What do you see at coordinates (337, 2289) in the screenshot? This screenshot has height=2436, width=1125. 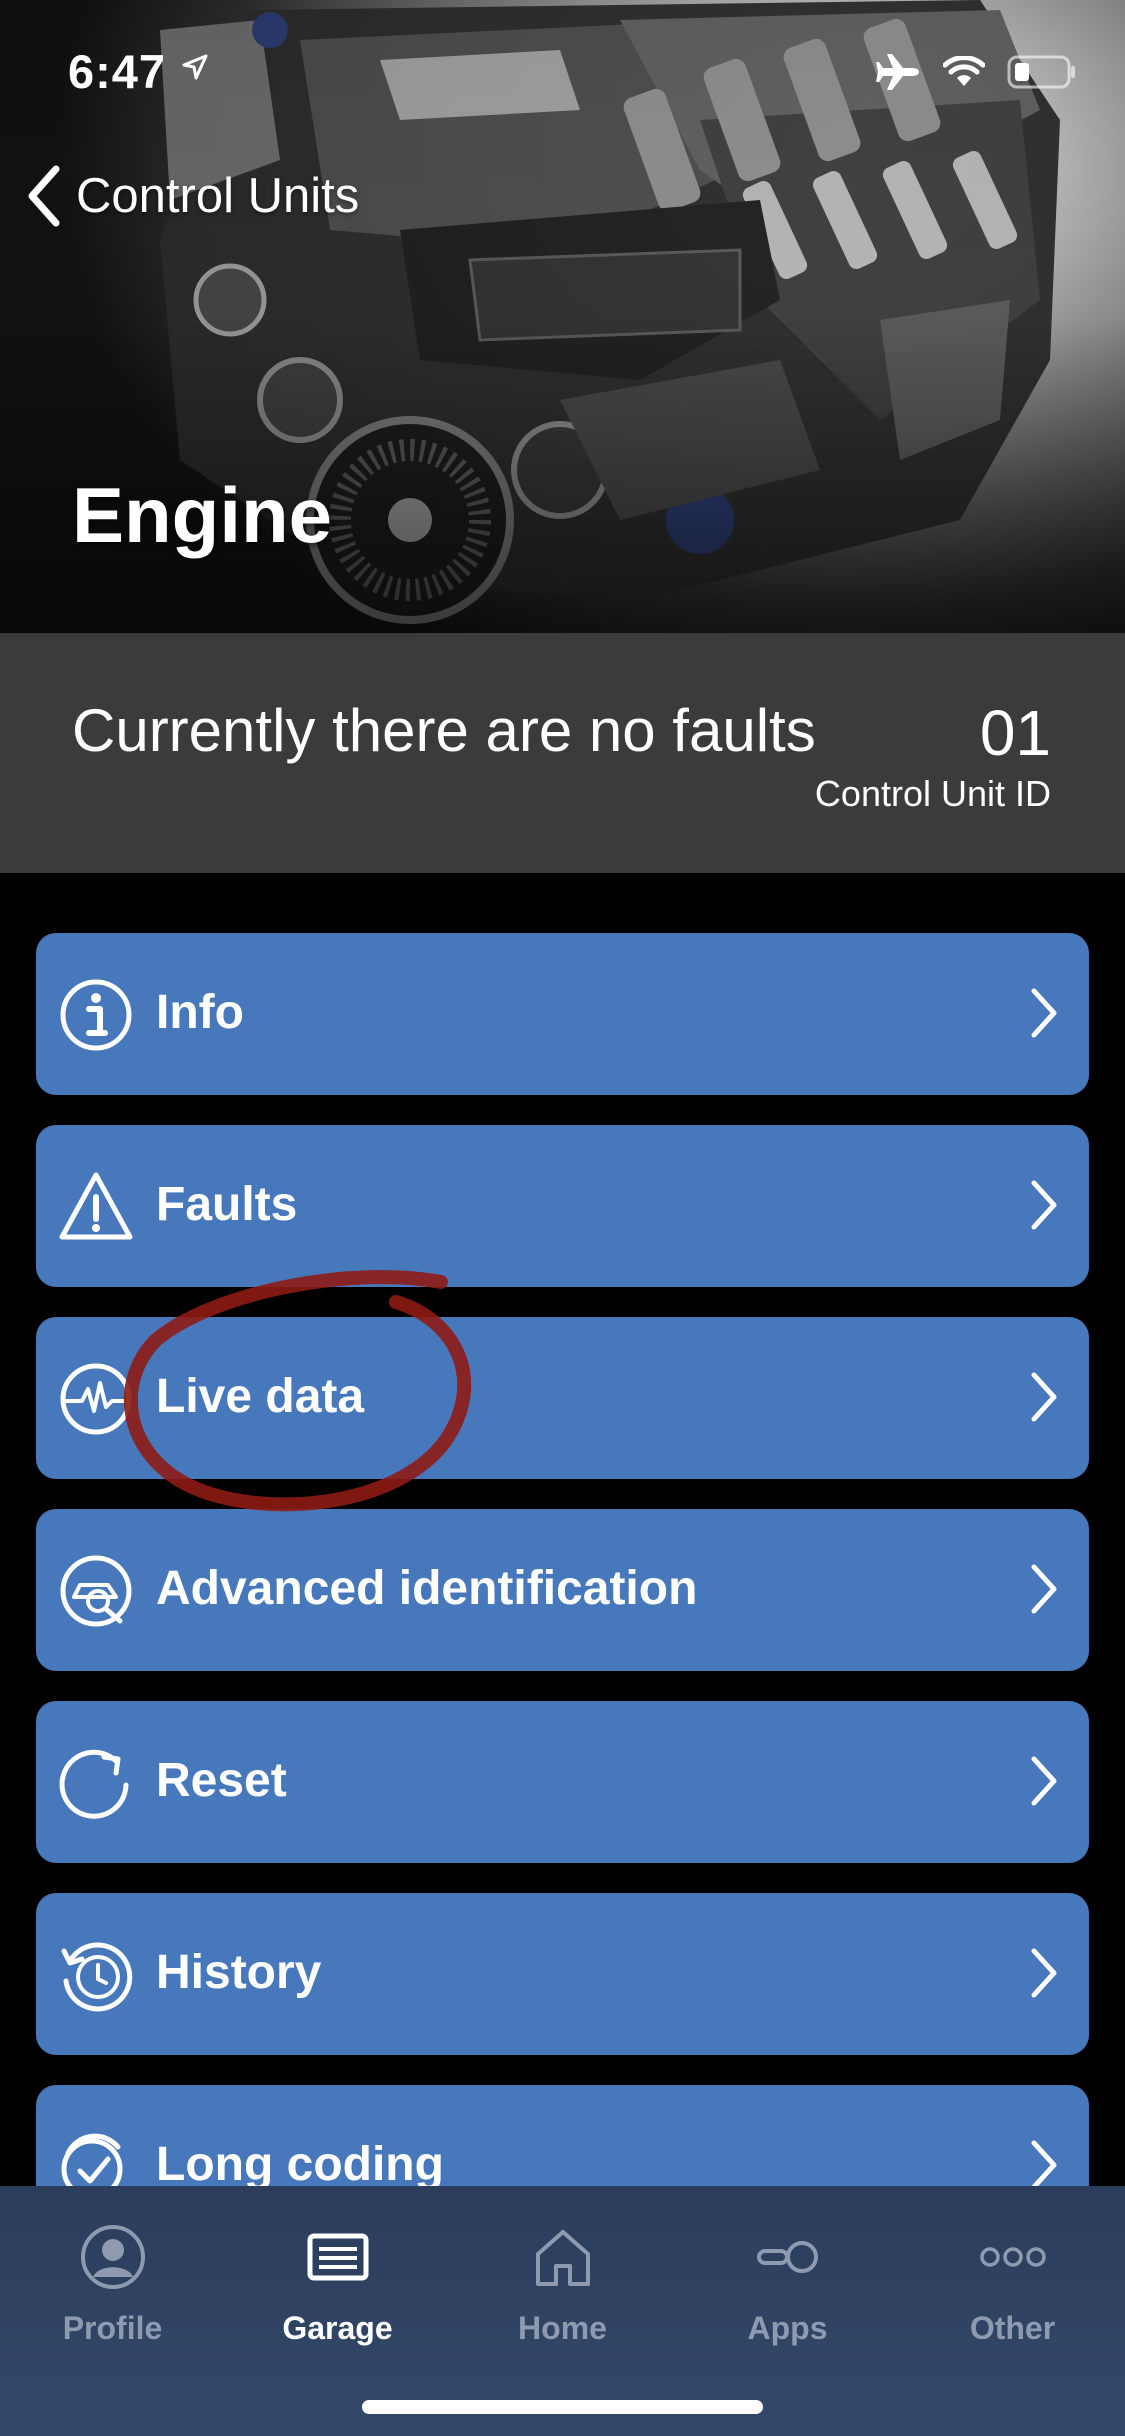 I see `tab-garage: Garage` at bounding box center [337, 2289].